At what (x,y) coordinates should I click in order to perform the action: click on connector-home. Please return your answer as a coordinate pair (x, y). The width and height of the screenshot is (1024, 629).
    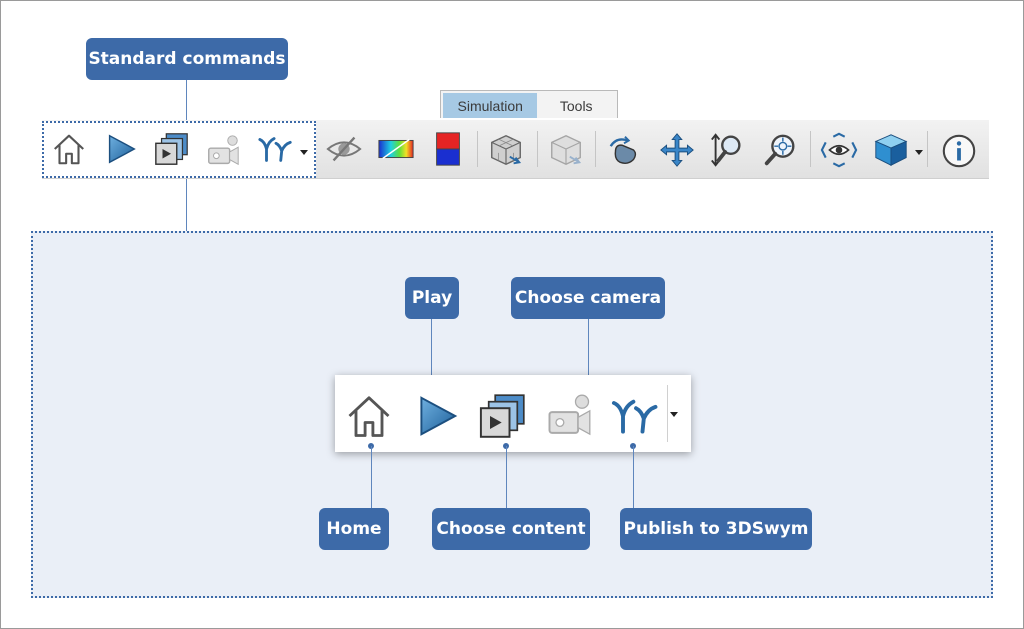
    Looking at the image, I should click on (371, 477).